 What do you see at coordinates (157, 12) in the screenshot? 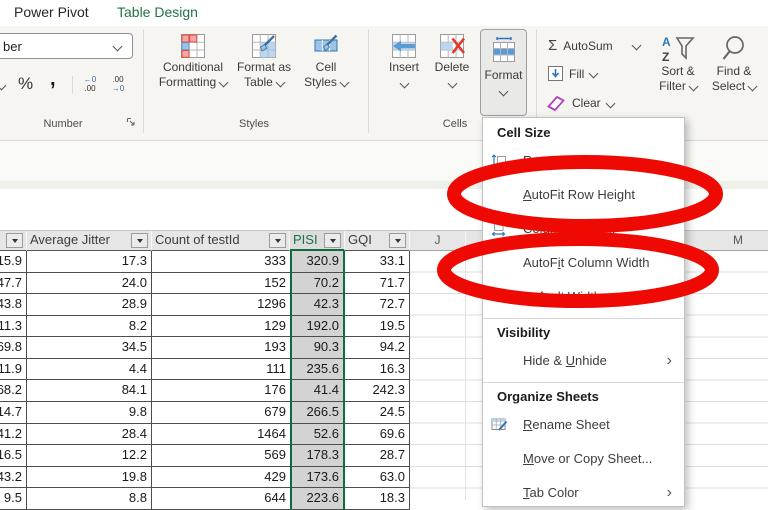
I see `tab-table-design: Table Design` at bounding box center [157, 12].